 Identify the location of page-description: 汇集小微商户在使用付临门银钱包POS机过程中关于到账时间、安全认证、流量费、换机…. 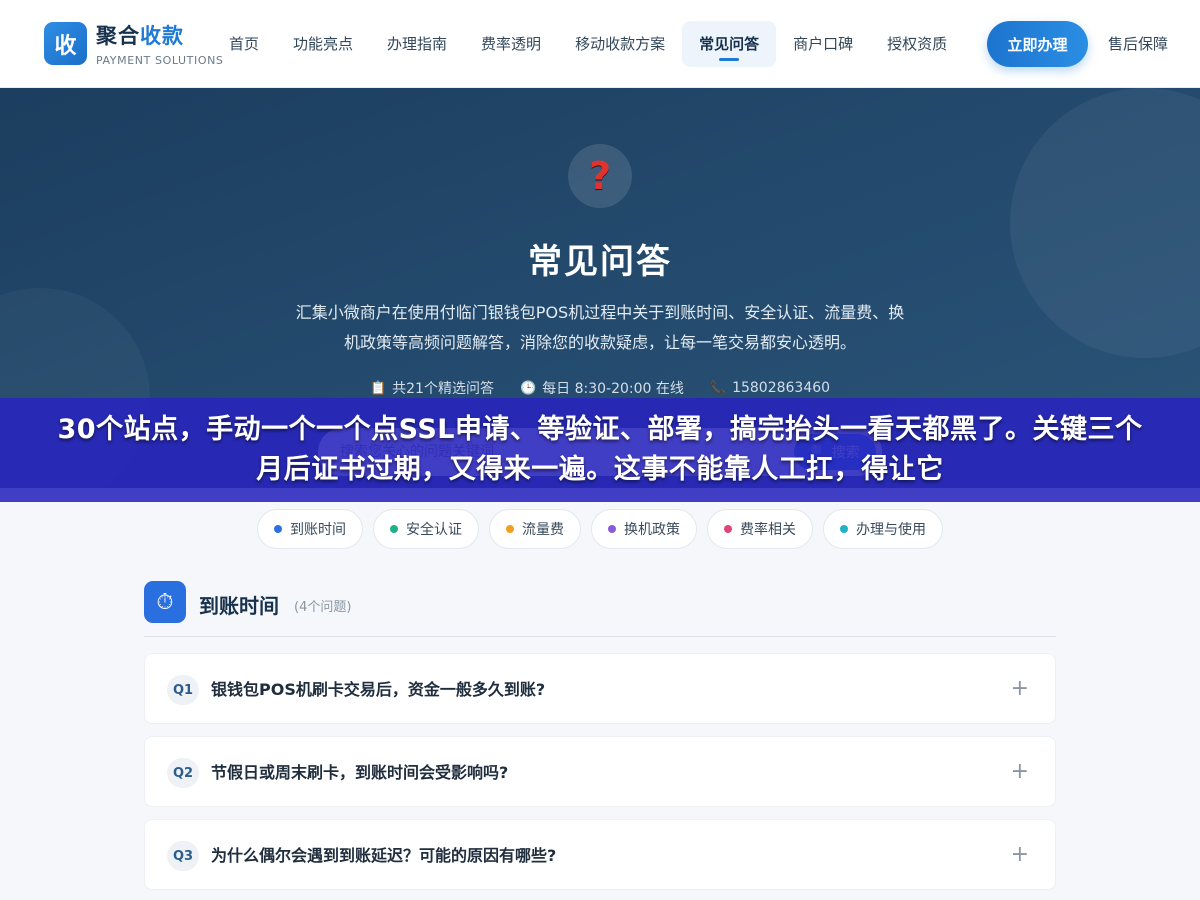
(600, 327).